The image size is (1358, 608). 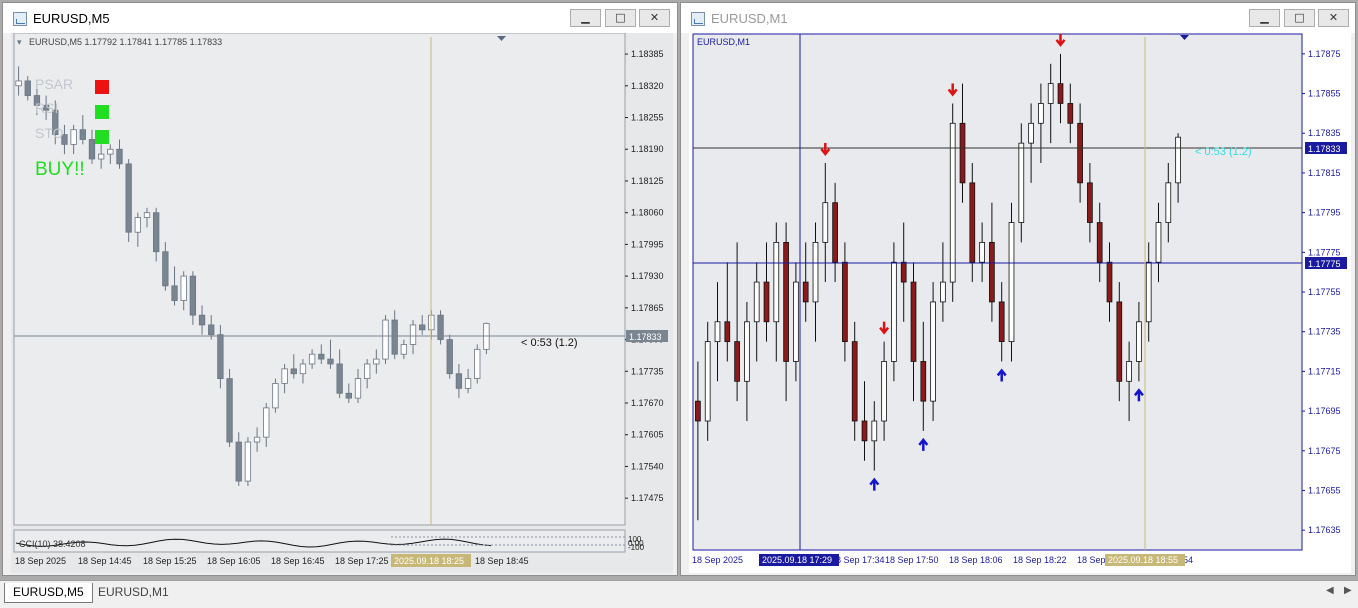 What do you see at coordinates (1324, 94) in the screenshot?
I see `price-tick-label: 1.17855` at bounding box center [1324, 94].